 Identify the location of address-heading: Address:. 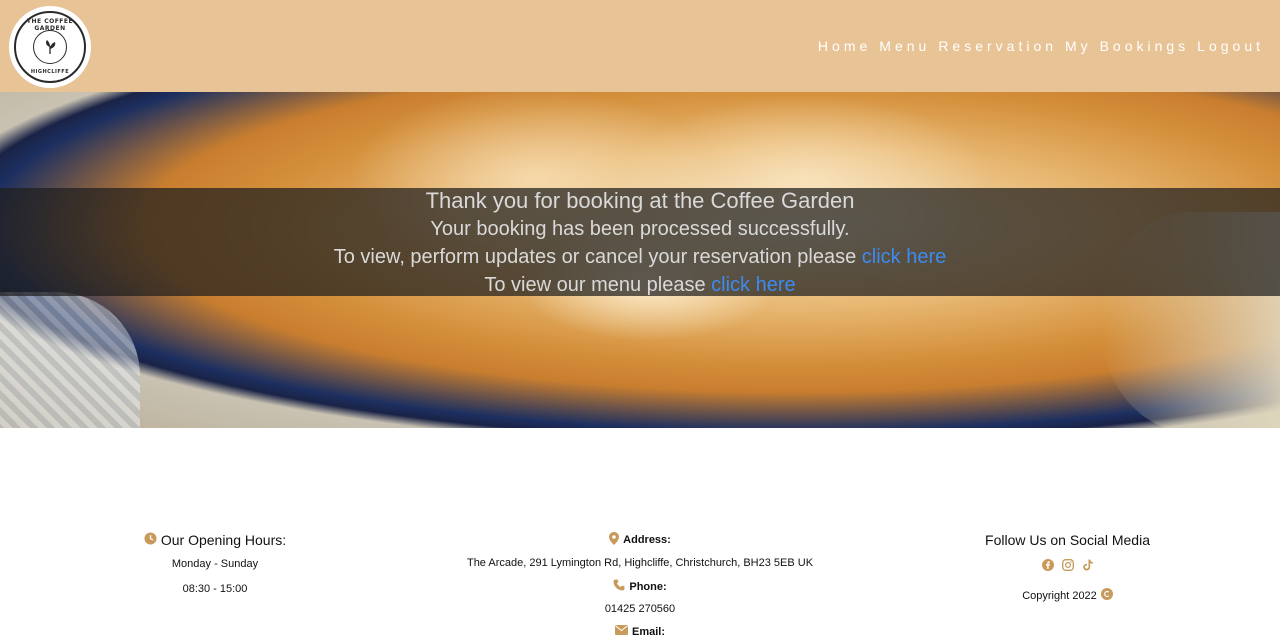
(640, 540).